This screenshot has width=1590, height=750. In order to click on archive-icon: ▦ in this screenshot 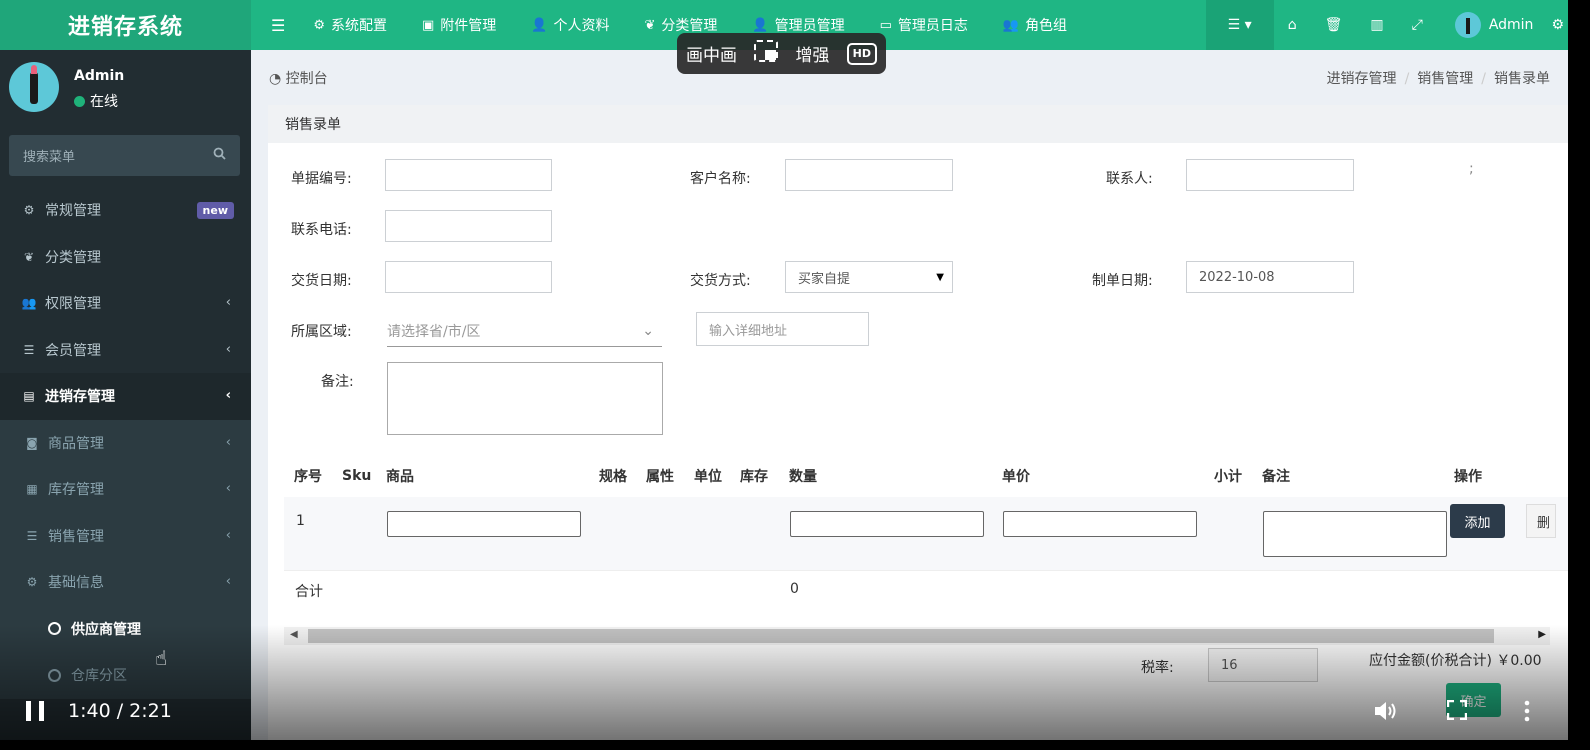, I will do `click(32, 489)`.